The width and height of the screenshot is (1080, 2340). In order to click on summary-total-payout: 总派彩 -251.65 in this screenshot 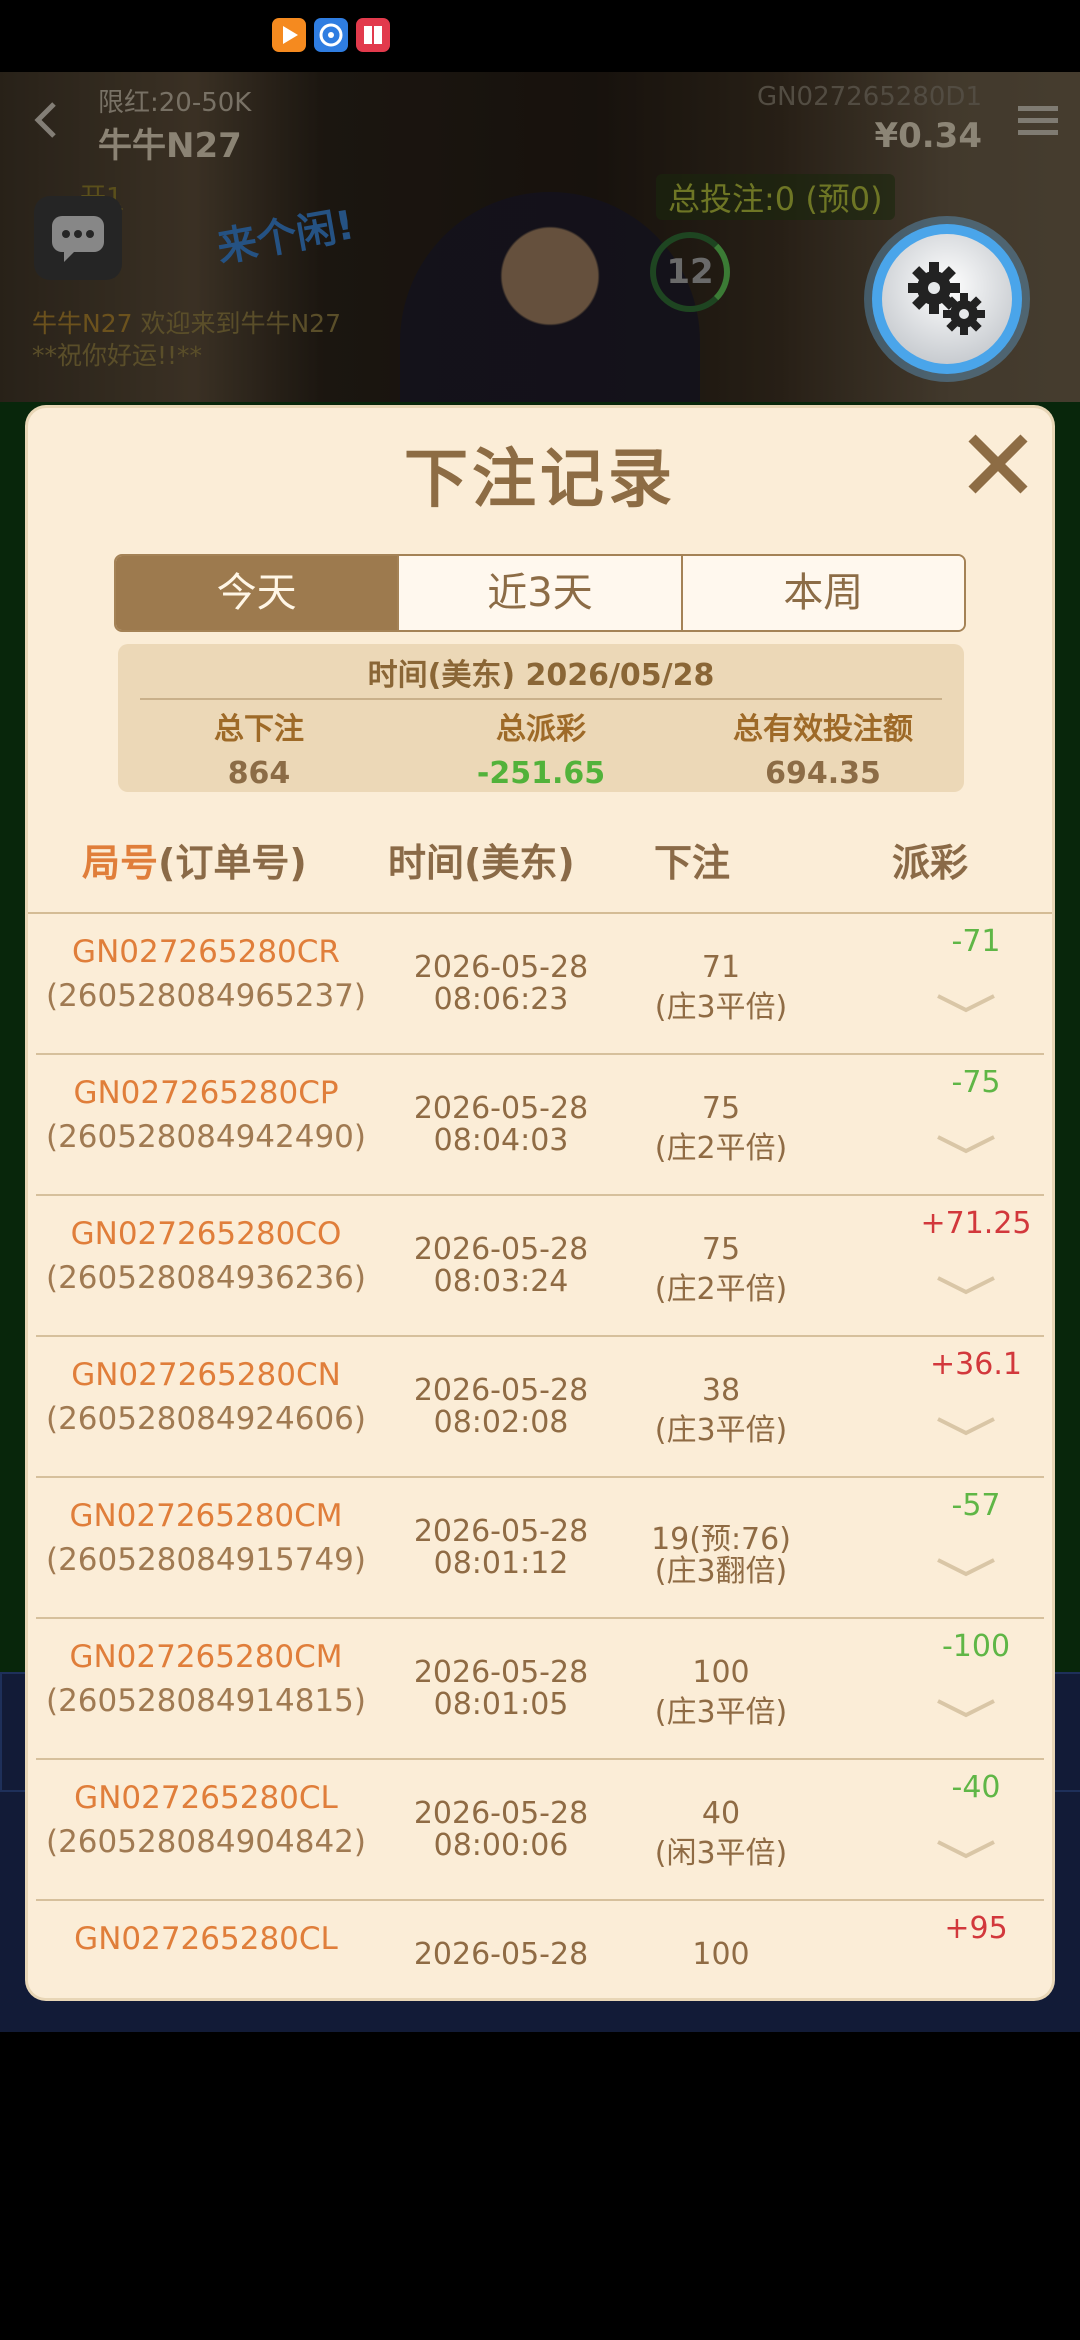, I will do `click(541, 747)`.